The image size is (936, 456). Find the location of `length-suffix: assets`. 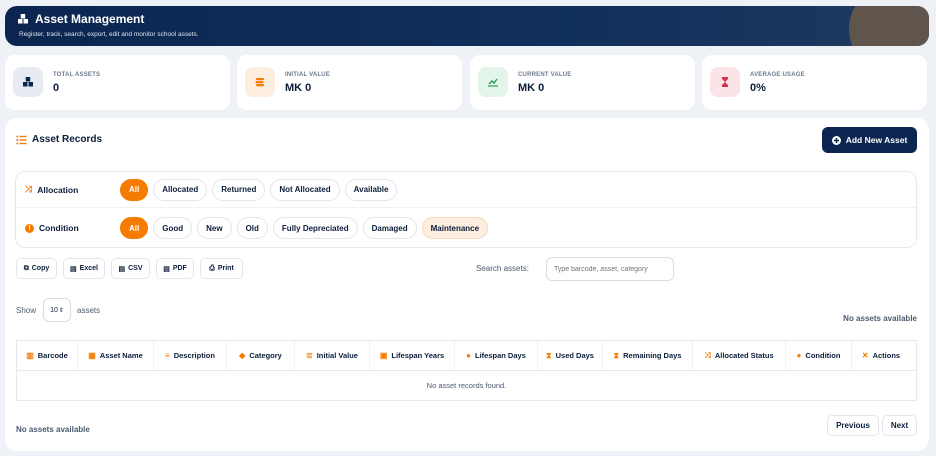

length-suffix: assets is located at coordinates (89, 310).